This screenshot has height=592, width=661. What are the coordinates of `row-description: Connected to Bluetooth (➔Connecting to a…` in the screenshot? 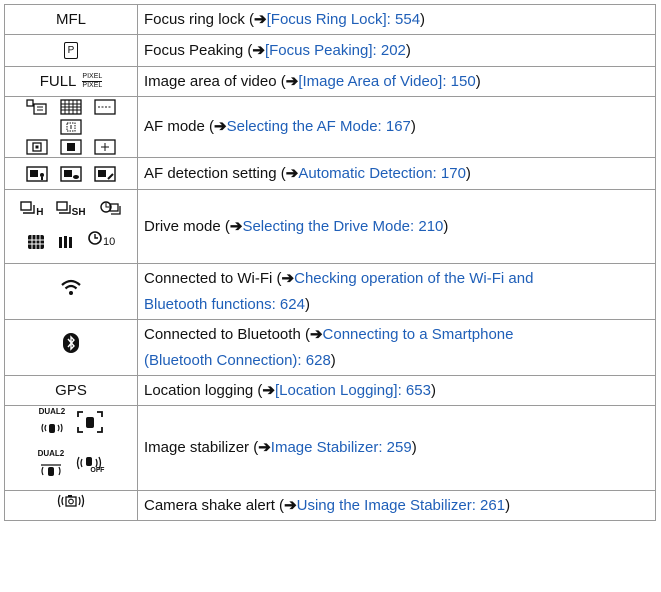 It's located at (396, 348).